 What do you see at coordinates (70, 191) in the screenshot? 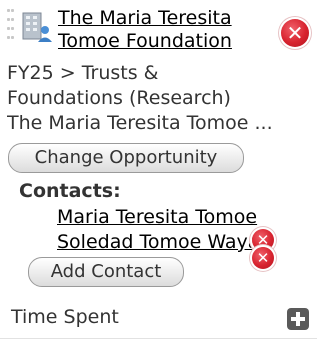
I see `contacts-heading: Contacts:` at bounding box center [70, 191].